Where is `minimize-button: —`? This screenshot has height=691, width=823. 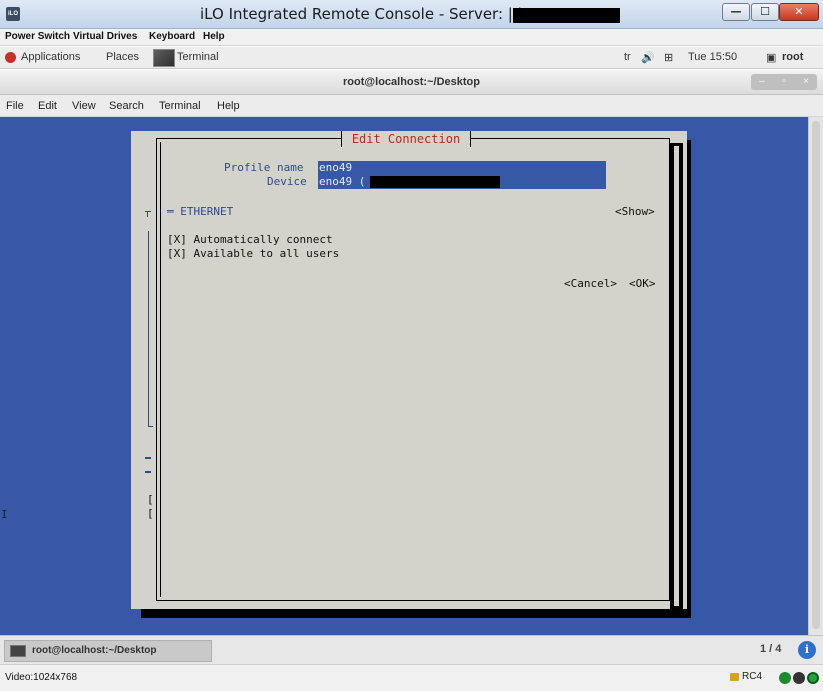 minimize-button: — is located at coordinates (736, 12).